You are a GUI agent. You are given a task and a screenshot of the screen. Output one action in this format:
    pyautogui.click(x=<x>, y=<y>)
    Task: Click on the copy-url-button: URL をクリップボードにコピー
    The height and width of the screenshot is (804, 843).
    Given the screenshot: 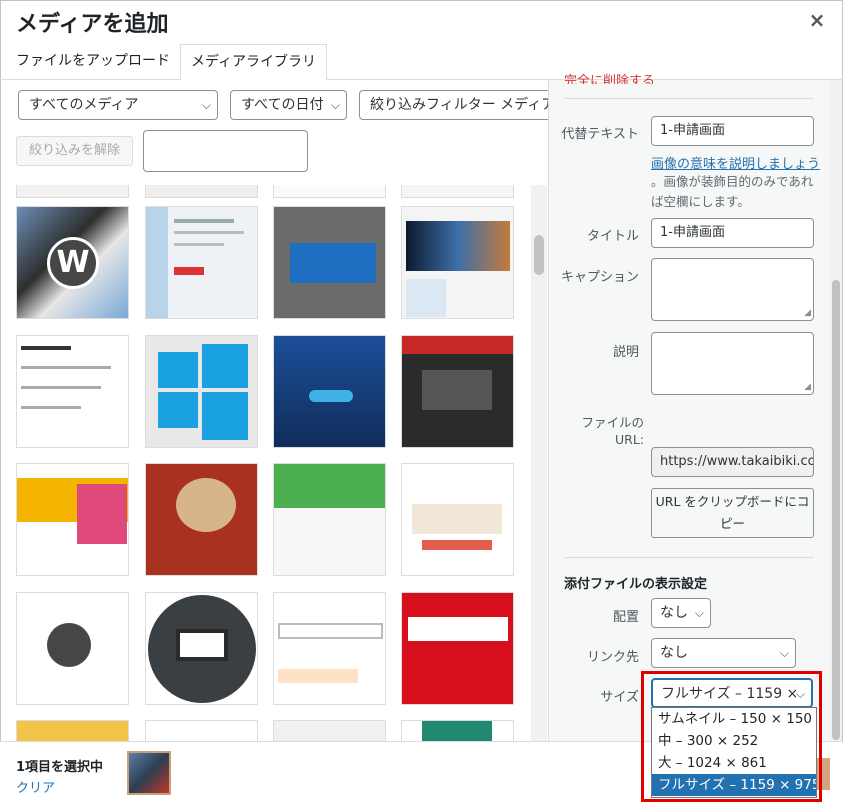 What is the action you would take?
    pyautogui.click(x=732, y=513)
    